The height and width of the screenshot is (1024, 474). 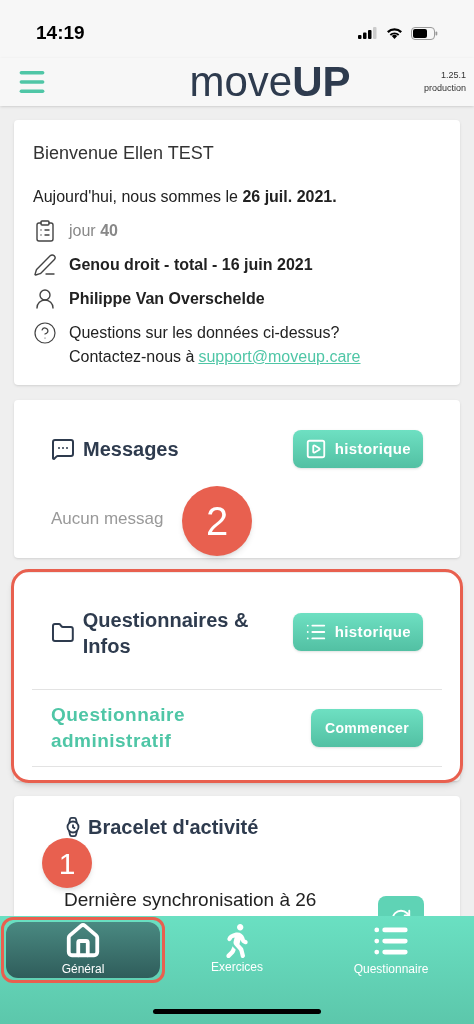 What do you see at coordinates (315, 449) in the screenshot?
I see `play-icon` at bounding box center [315, 449].